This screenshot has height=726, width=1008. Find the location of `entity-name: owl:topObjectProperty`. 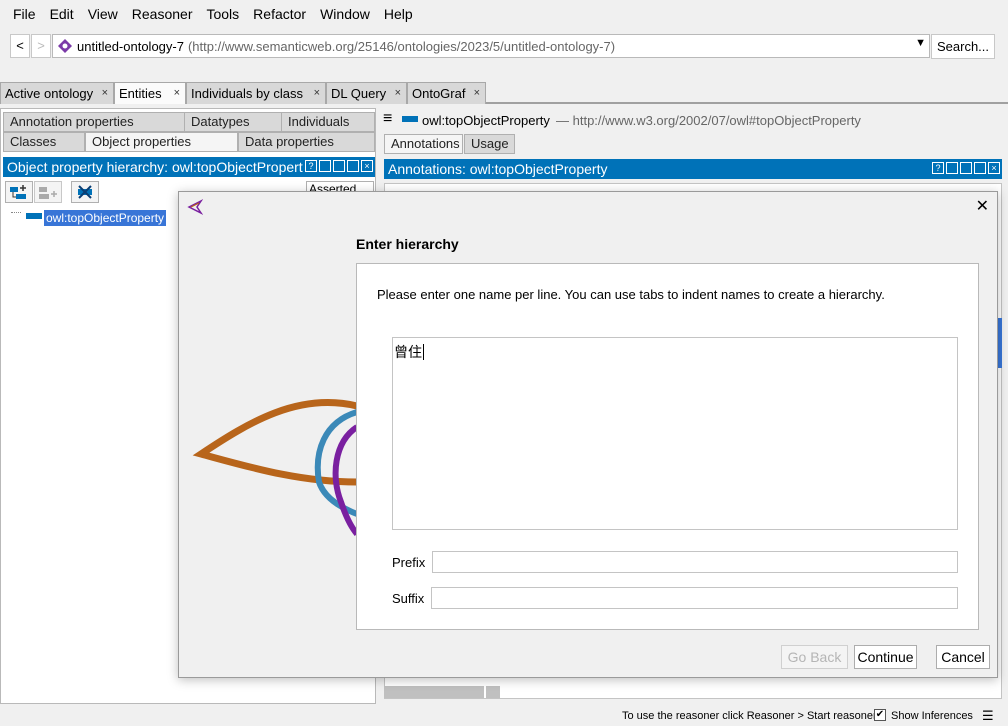

entity-name: owl:topObjectProperty is located at coordinates (486, 120).